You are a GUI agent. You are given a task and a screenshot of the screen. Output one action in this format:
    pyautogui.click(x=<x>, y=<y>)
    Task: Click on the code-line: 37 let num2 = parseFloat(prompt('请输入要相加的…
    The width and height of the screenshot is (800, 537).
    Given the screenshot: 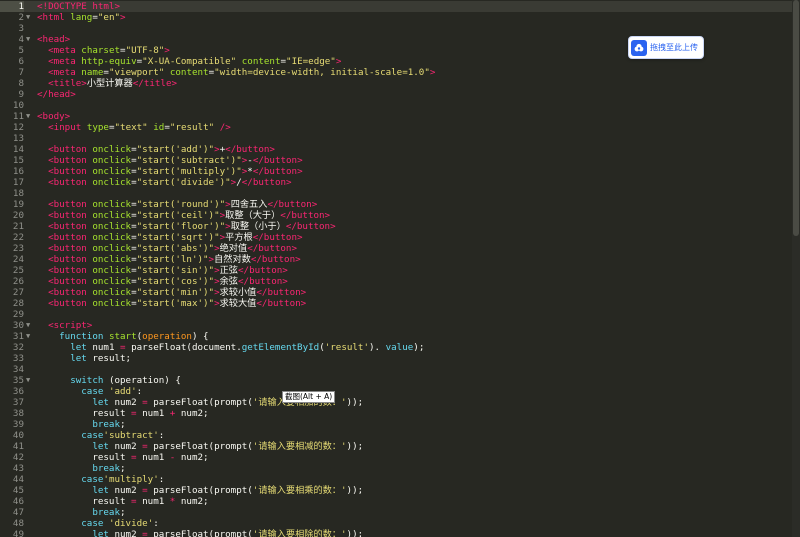 What is the action you would take?
    pyautogui.click(x=396, y=402)
    